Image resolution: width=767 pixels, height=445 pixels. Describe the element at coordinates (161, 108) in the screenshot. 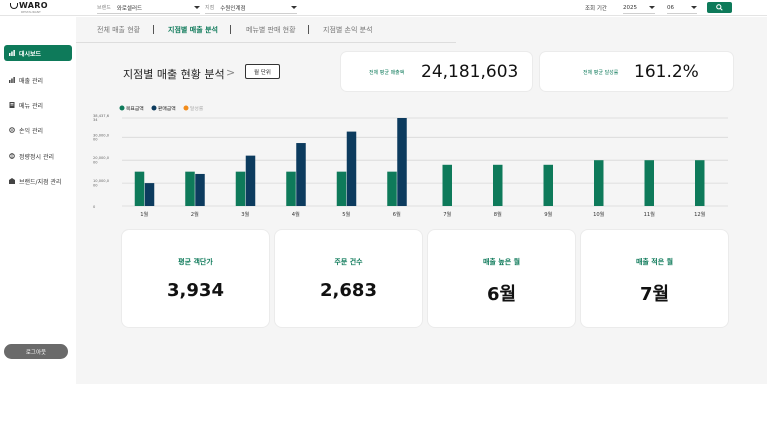

I see `chart-legend: 목표금액 판매금액 달성률` at that location.